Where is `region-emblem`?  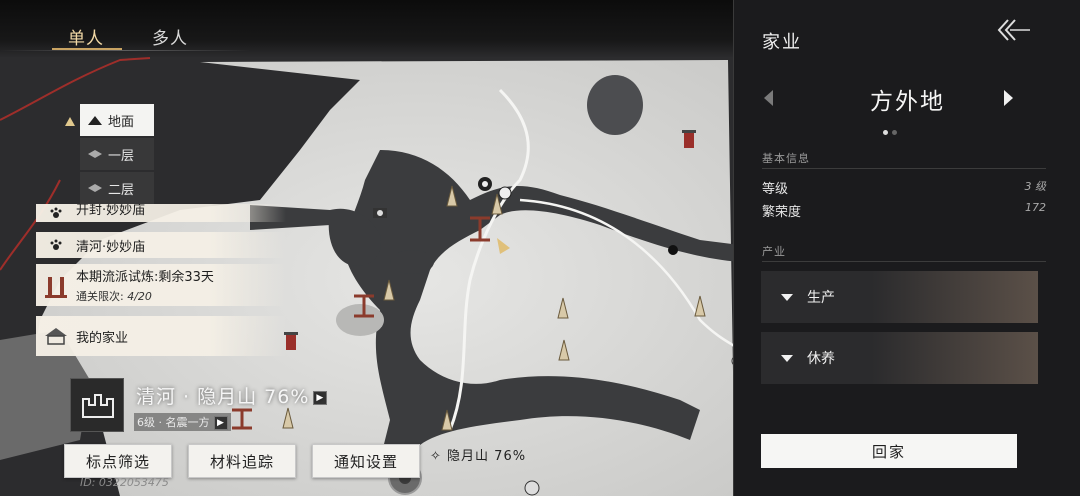 region-emblem is located at coordinates (97, 405).